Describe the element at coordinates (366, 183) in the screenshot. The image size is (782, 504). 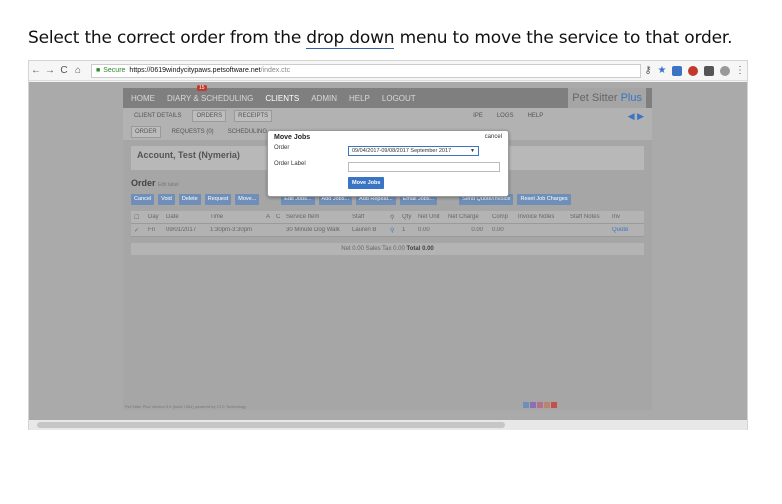
I see `move-jobs-button: Move Jobs` at that location.